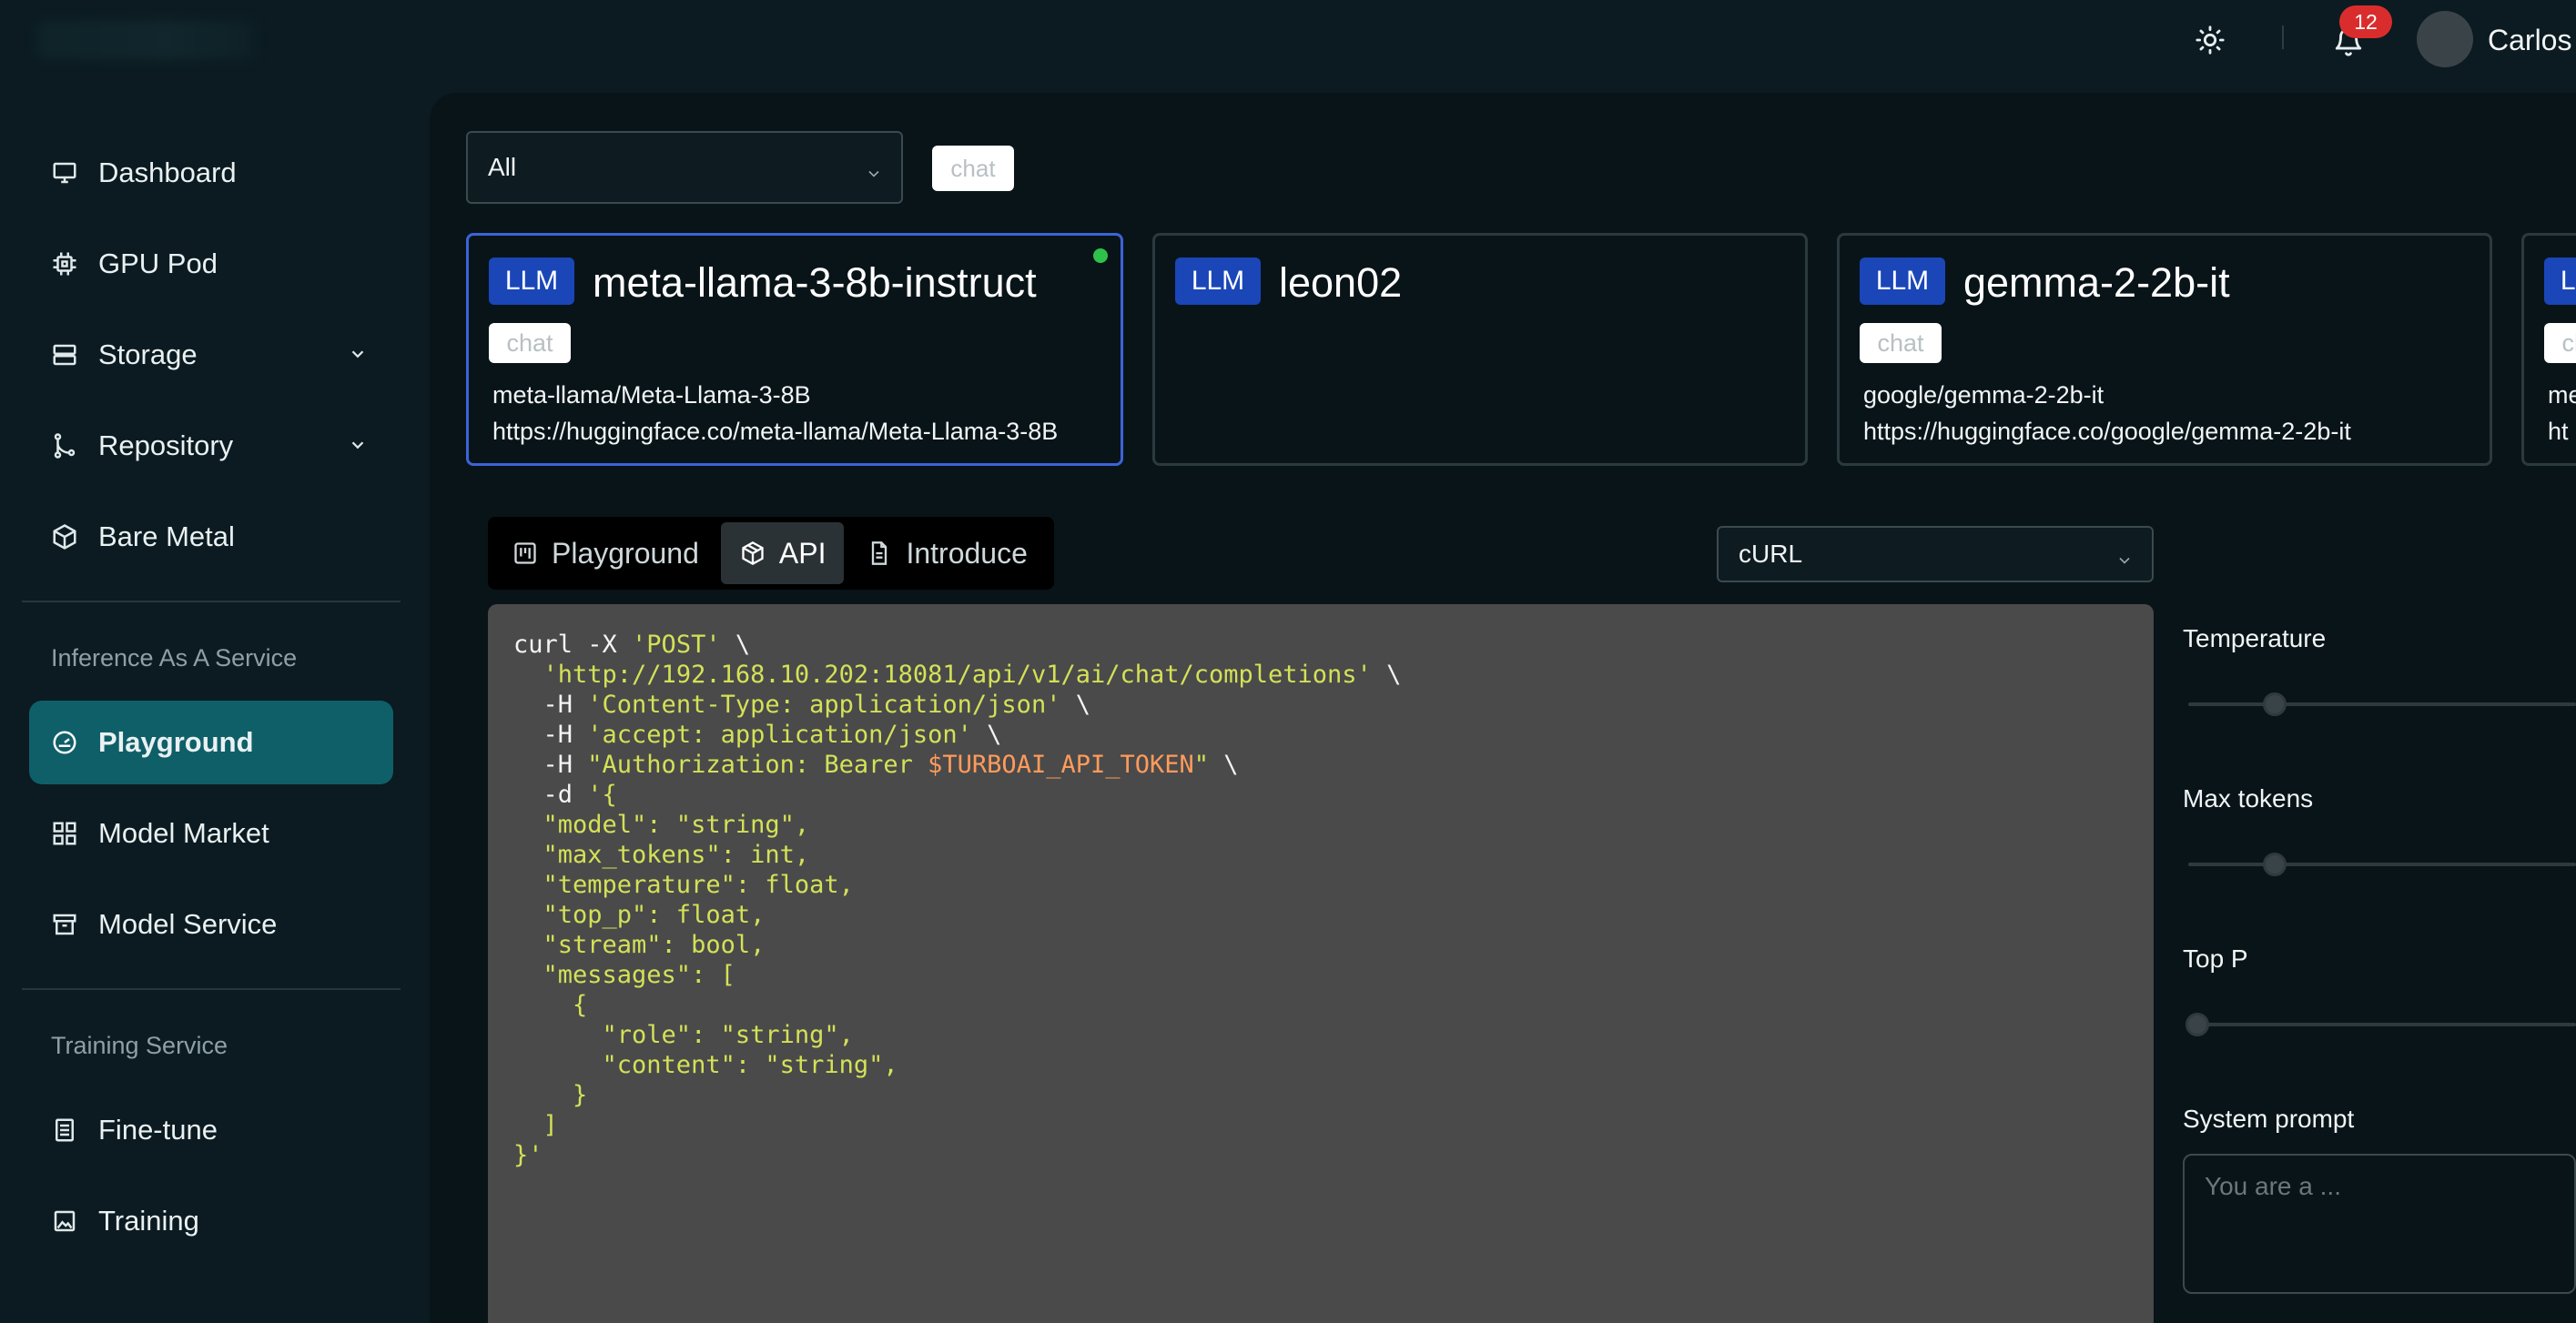  Describe the element at coordinates (166, 536) in the screenshot. I see `sidebar-item-label: Bare Metal` at that location.